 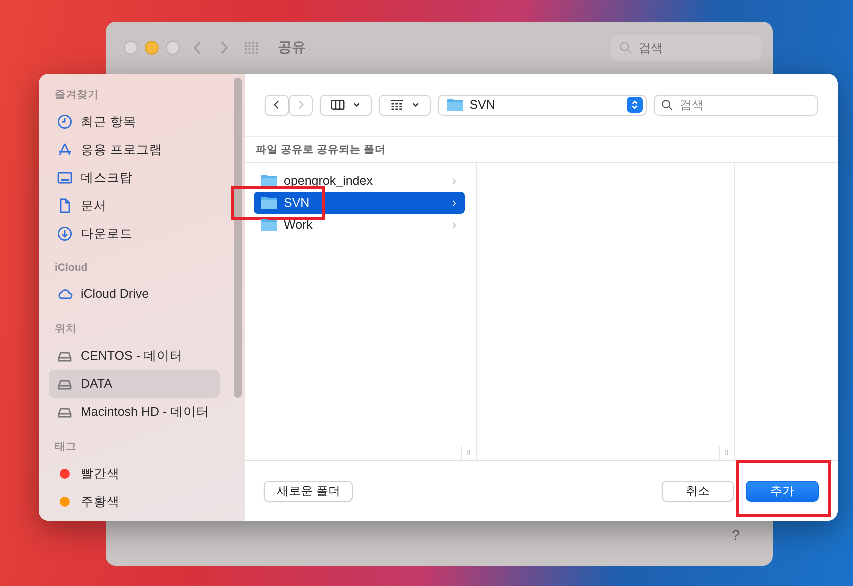 I want to click on confirm-button: 추가, so click(x=782, y=491).